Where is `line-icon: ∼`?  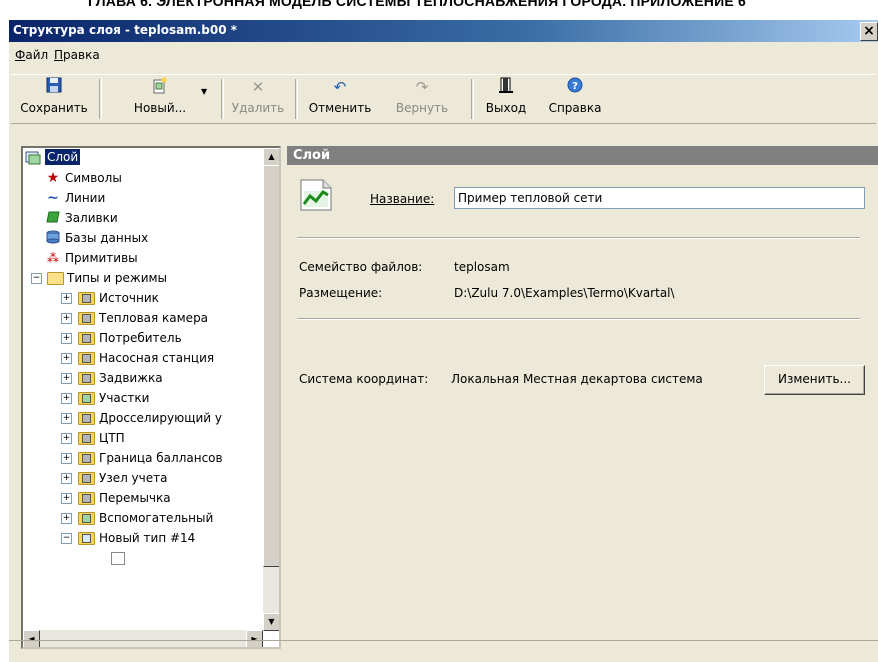 line-icon: ∼ is located at coordinates (53, 198).